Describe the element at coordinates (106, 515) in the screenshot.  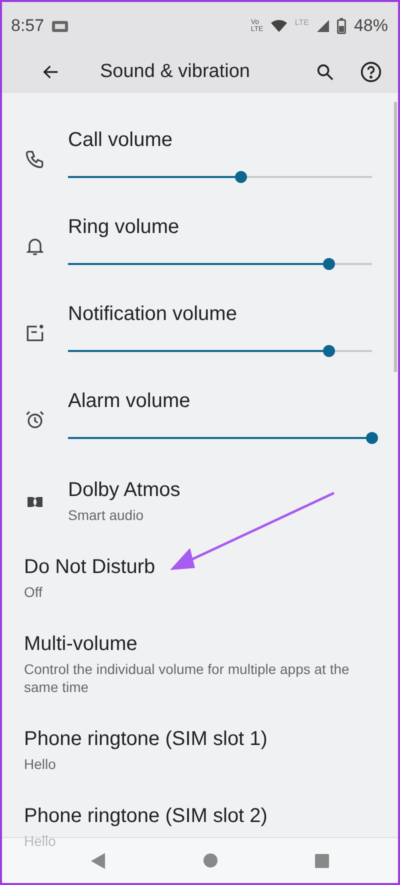
I see `setting-summary: Smart audio` at that location.